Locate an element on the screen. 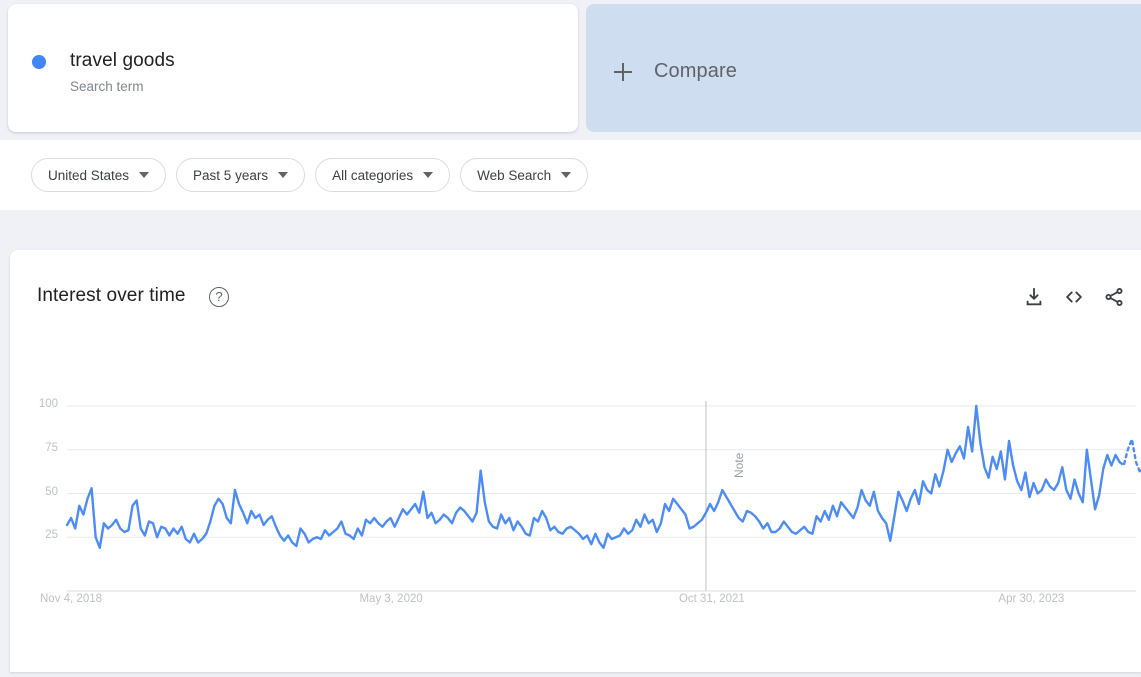 The image size is (1141, 677). filter-chip-location: United States is located at coordinates (99, 175).